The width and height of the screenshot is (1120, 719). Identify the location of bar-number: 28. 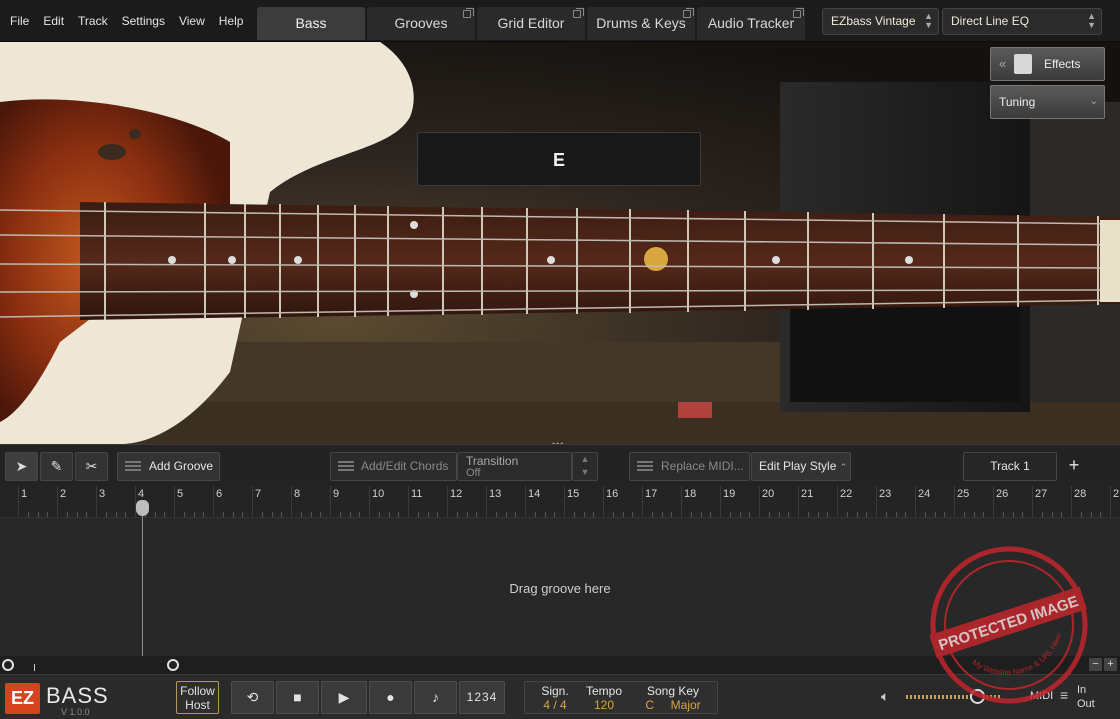
(1080, 494).